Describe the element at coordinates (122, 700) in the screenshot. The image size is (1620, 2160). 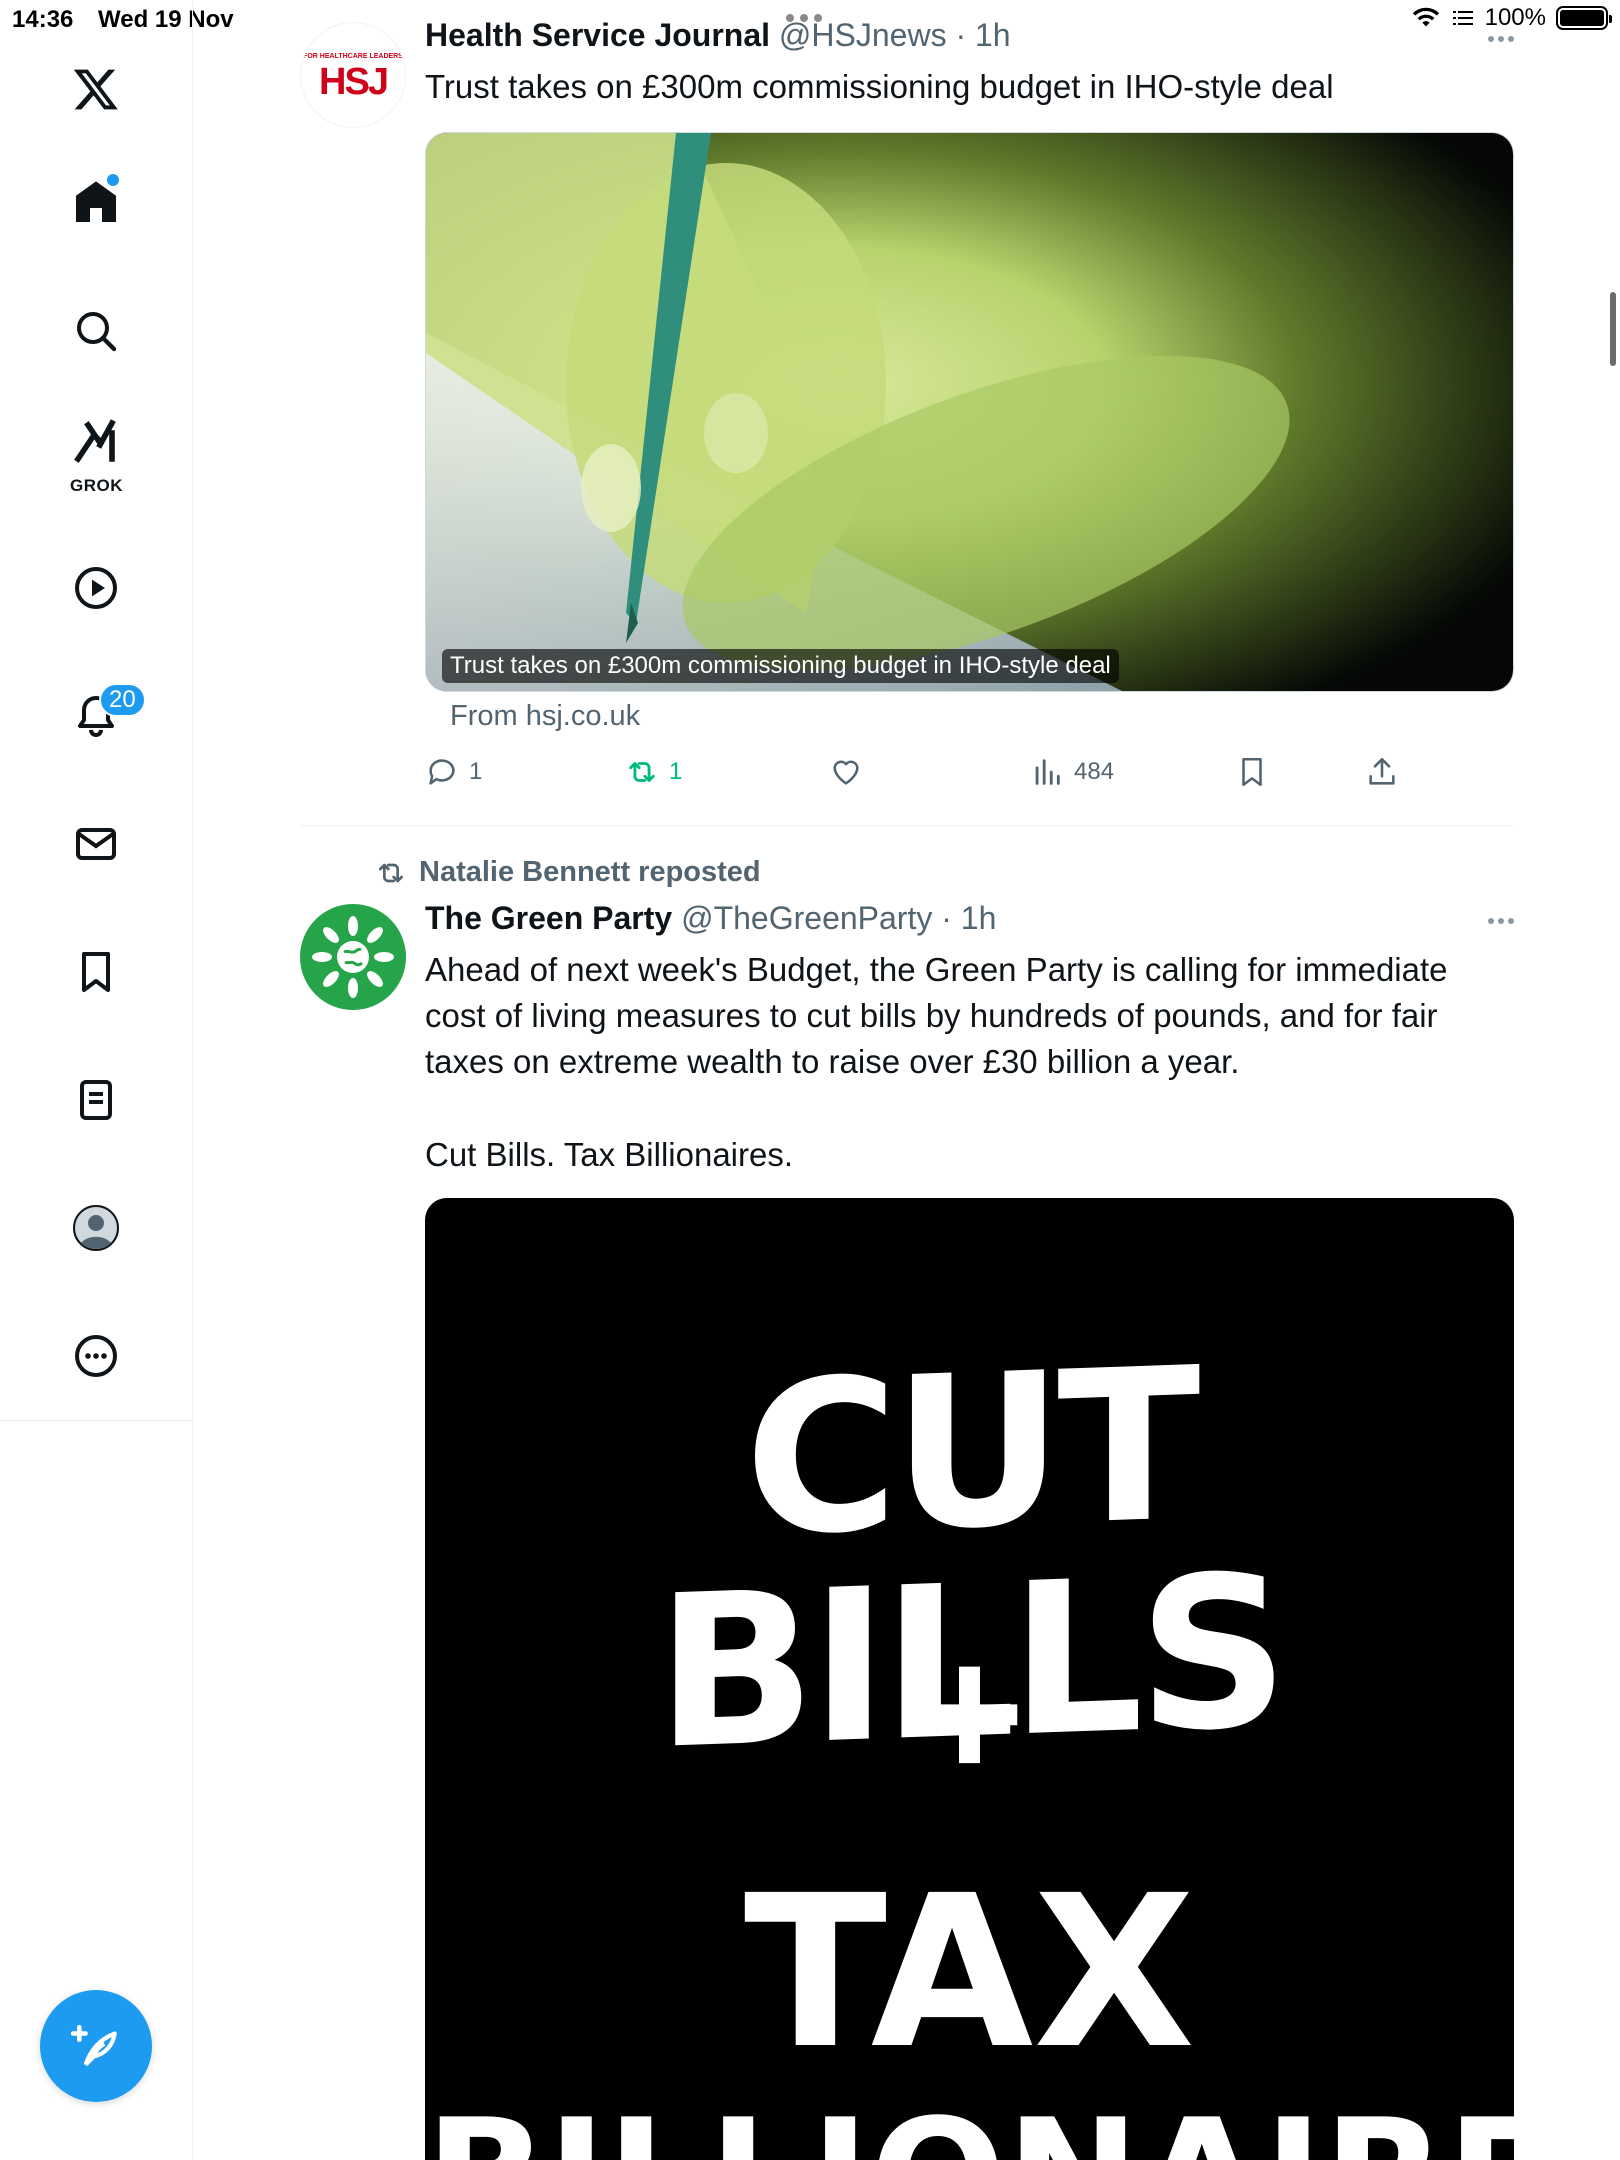
I see `notifications-badge: 20` at that location.